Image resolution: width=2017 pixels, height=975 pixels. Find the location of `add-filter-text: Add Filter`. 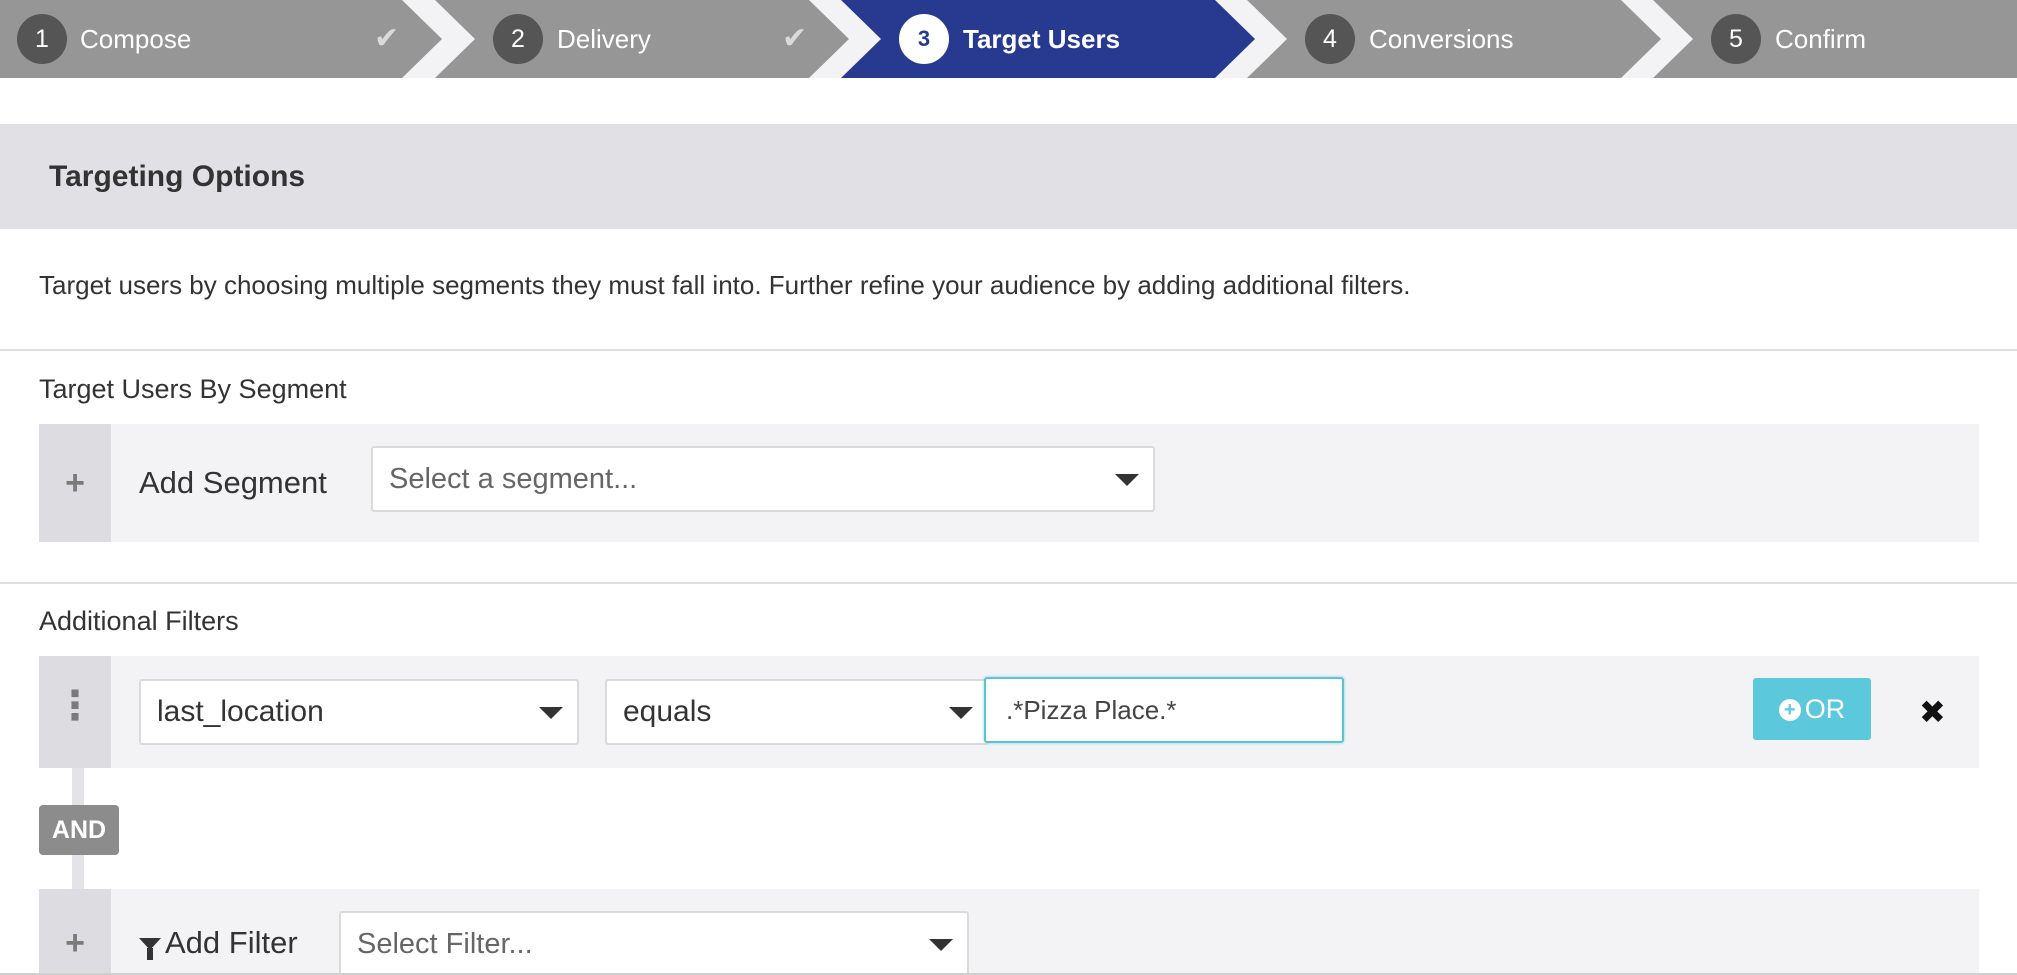

add-filter-text: Add Filter is located at coordinates (231, 942).